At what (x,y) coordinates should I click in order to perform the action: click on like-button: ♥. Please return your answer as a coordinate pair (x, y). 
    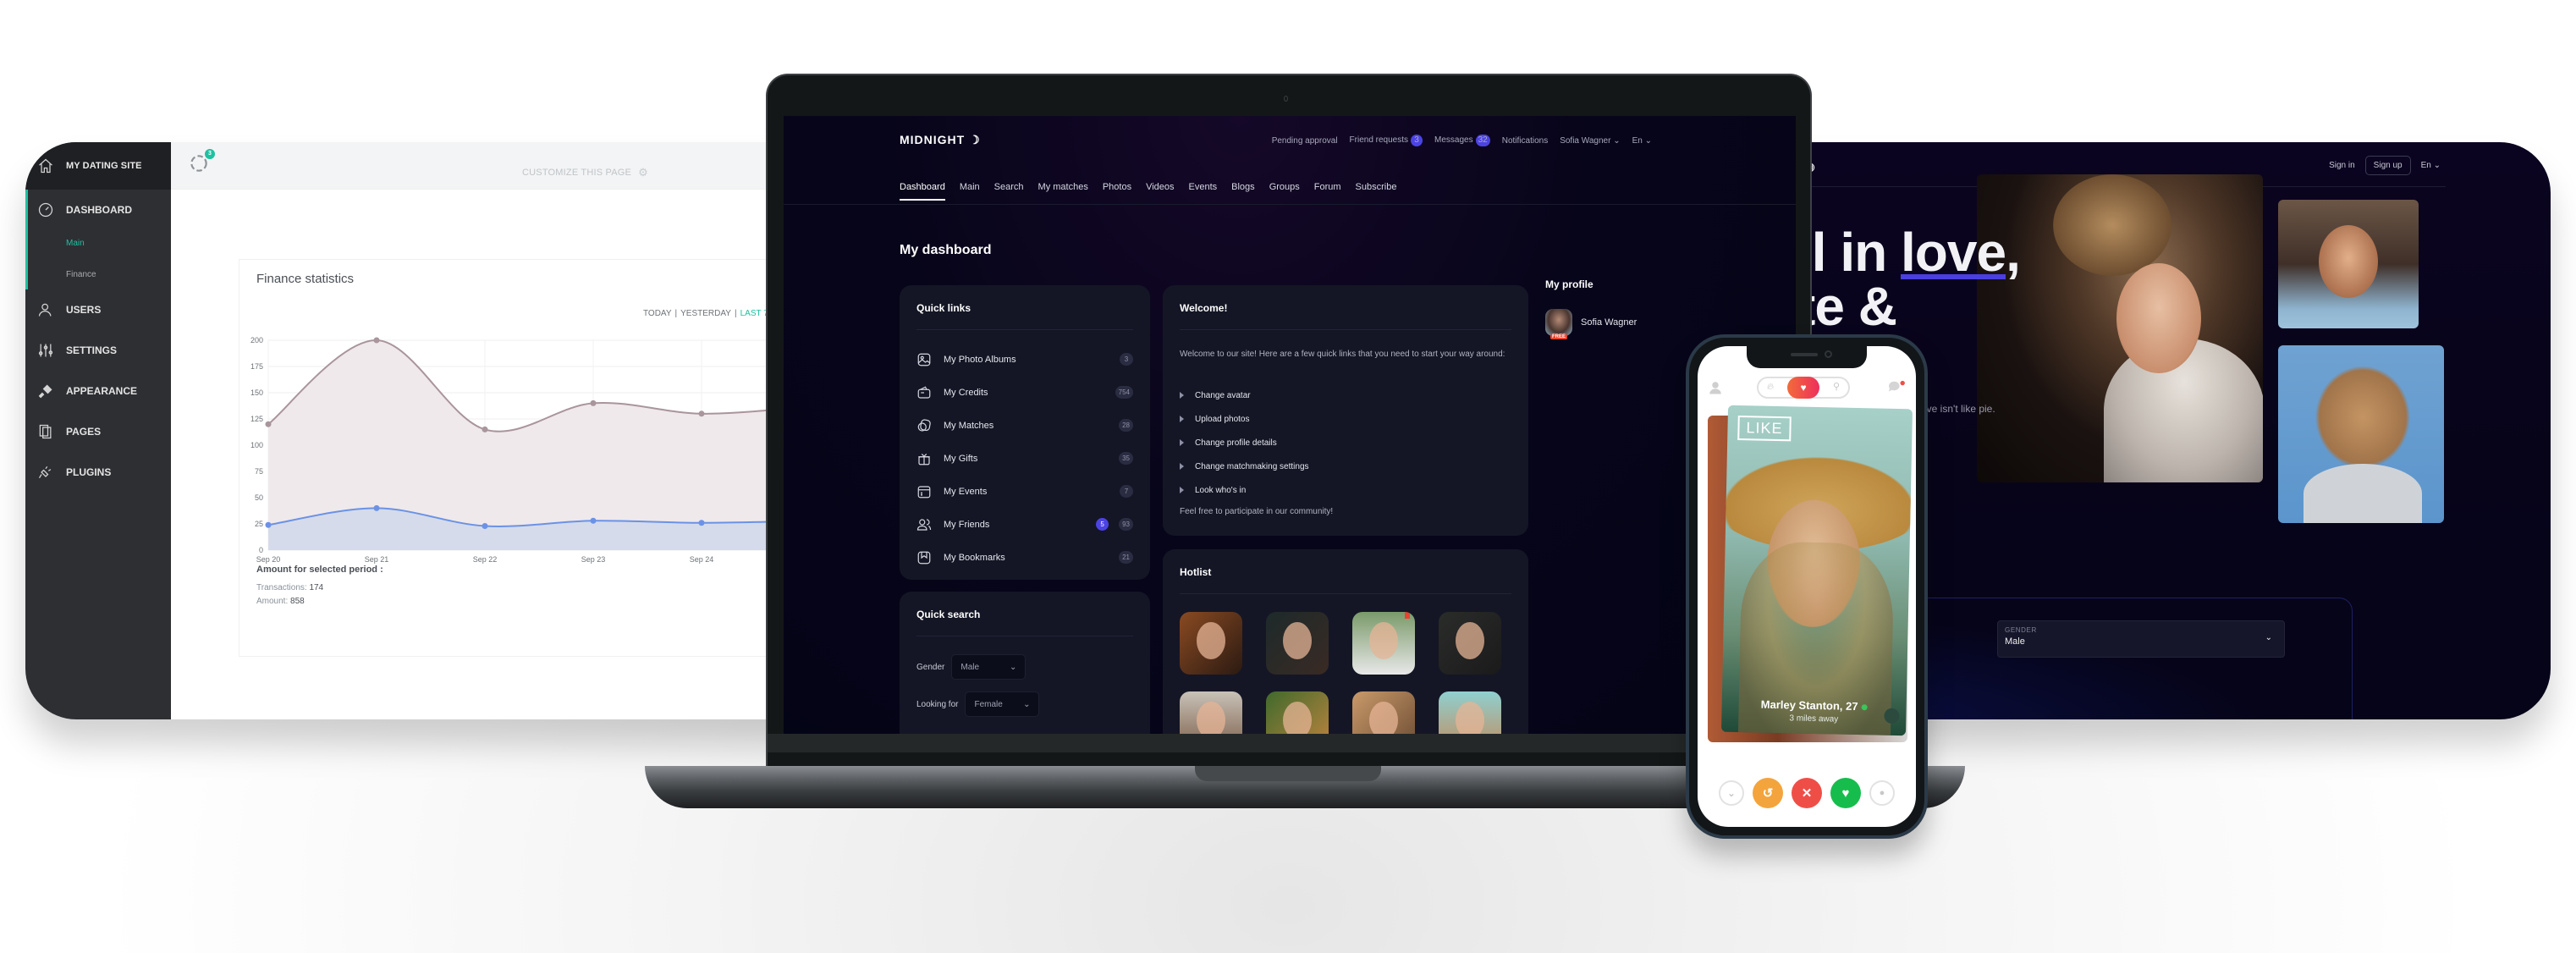
    Looking at the image, I should click on (1845, 793).